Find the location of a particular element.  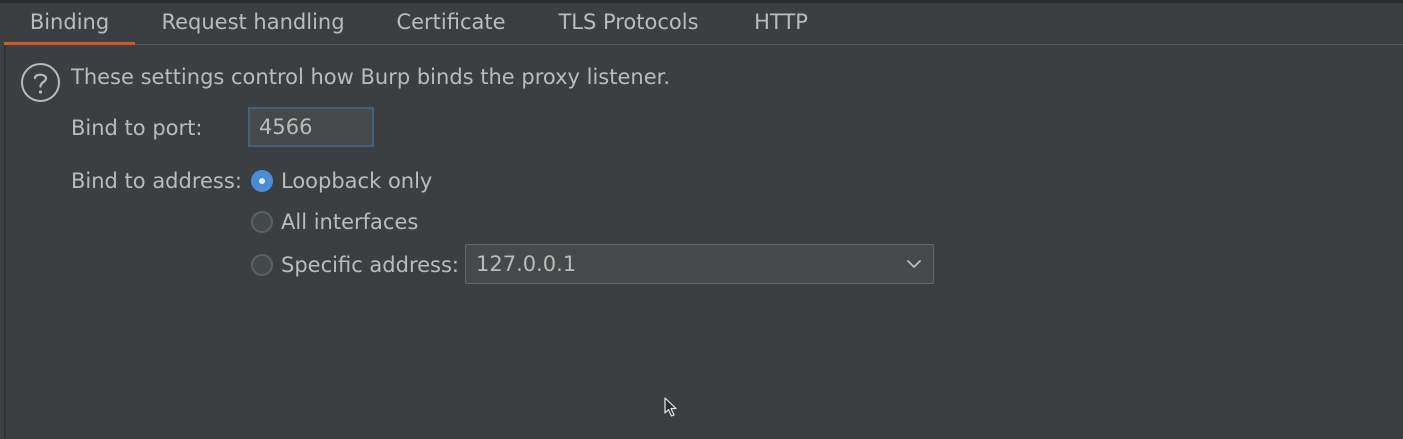

tab-divider is located at coordinates (769, 44).